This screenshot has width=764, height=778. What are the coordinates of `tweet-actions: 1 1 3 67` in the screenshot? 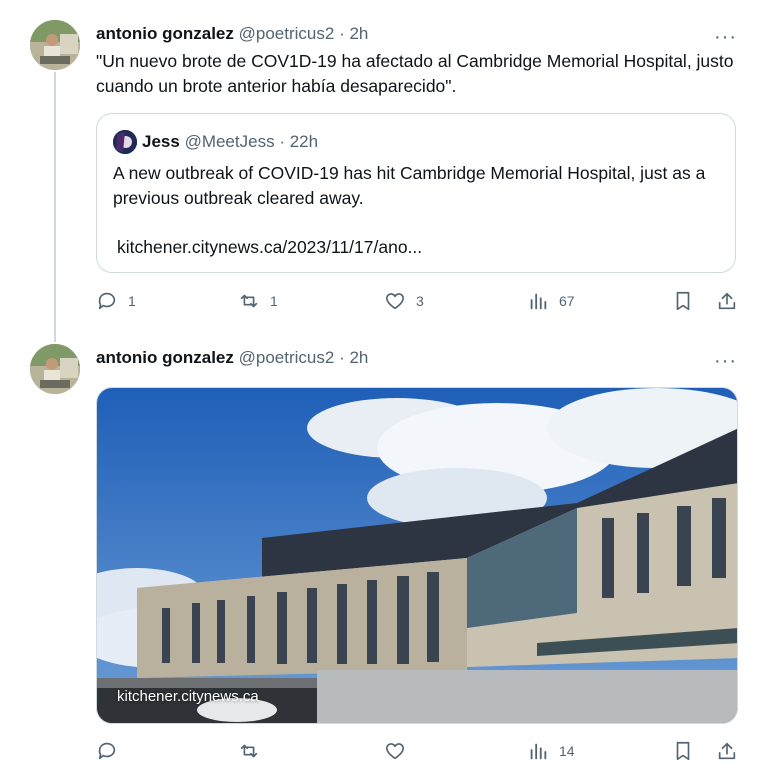 It's located at (421, 302).